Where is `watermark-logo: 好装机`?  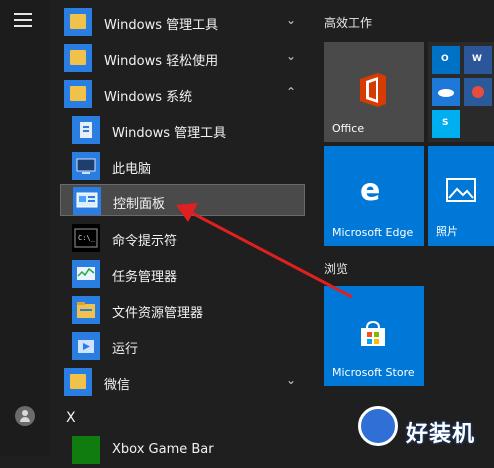 watermark-logo: 好装机 is located at coordinates (425, 429).